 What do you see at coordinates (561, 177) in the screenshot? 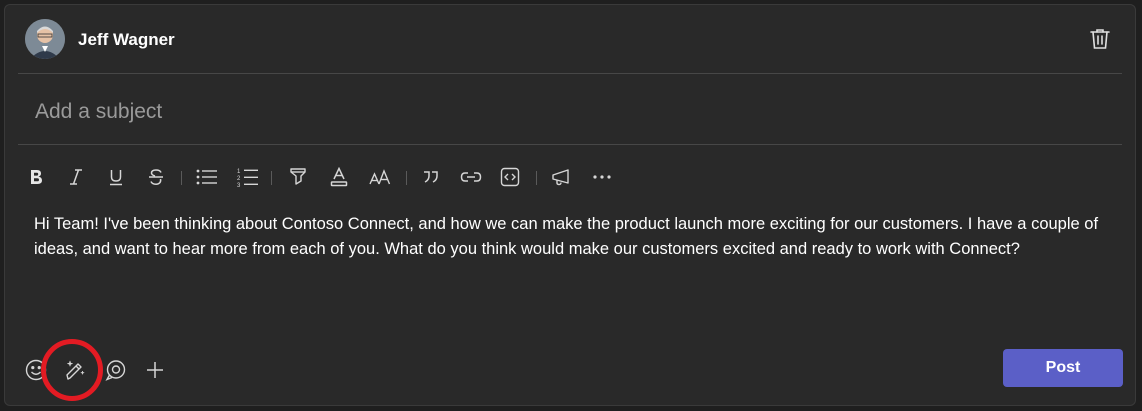
I see `announcement-icon` at bounding box center [561, 177].